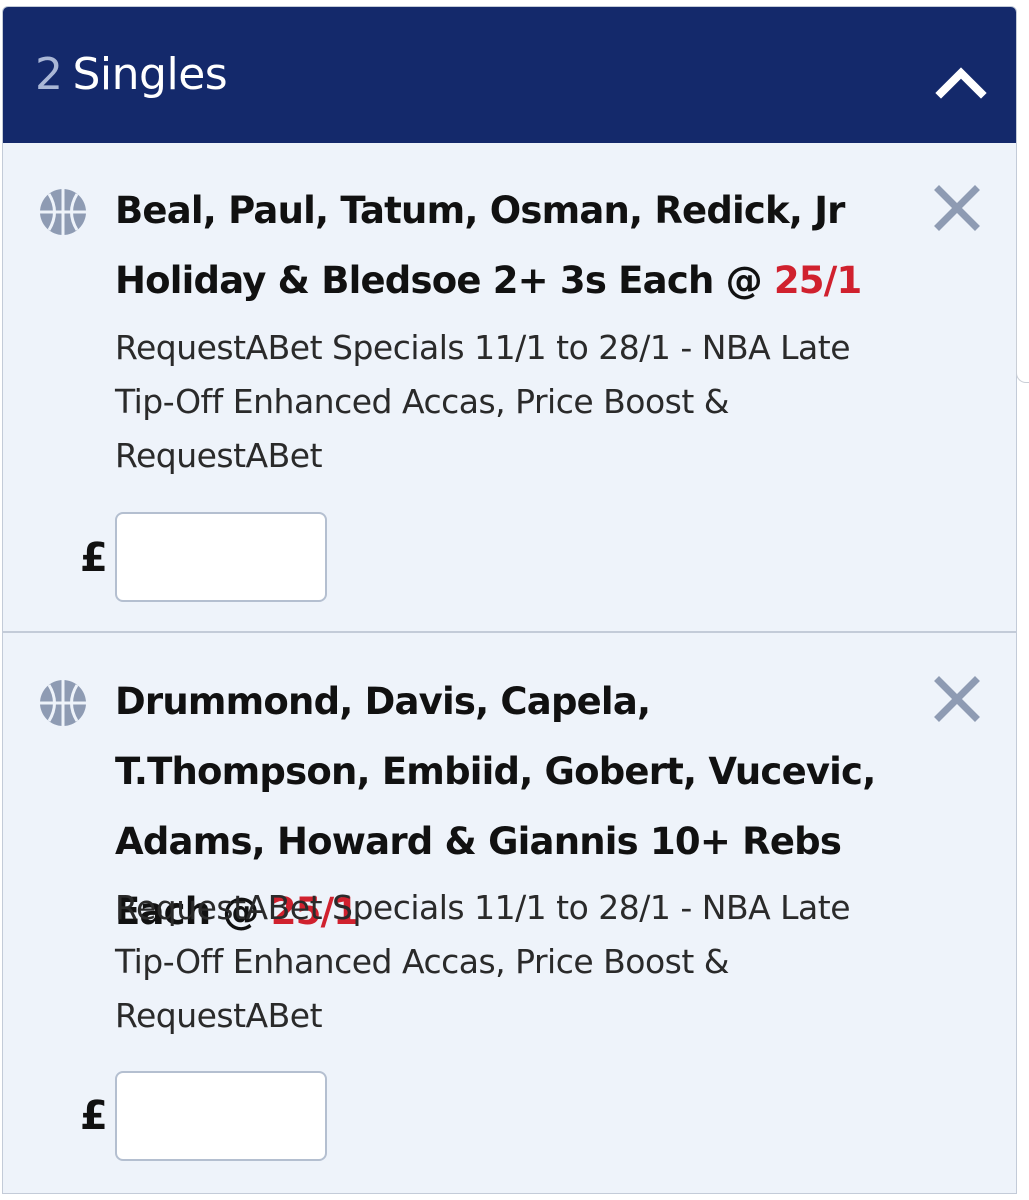 Image resolution: width=1029 pixels, height=1200 pixels. I want to click on collapse-button, so click(961, 79).